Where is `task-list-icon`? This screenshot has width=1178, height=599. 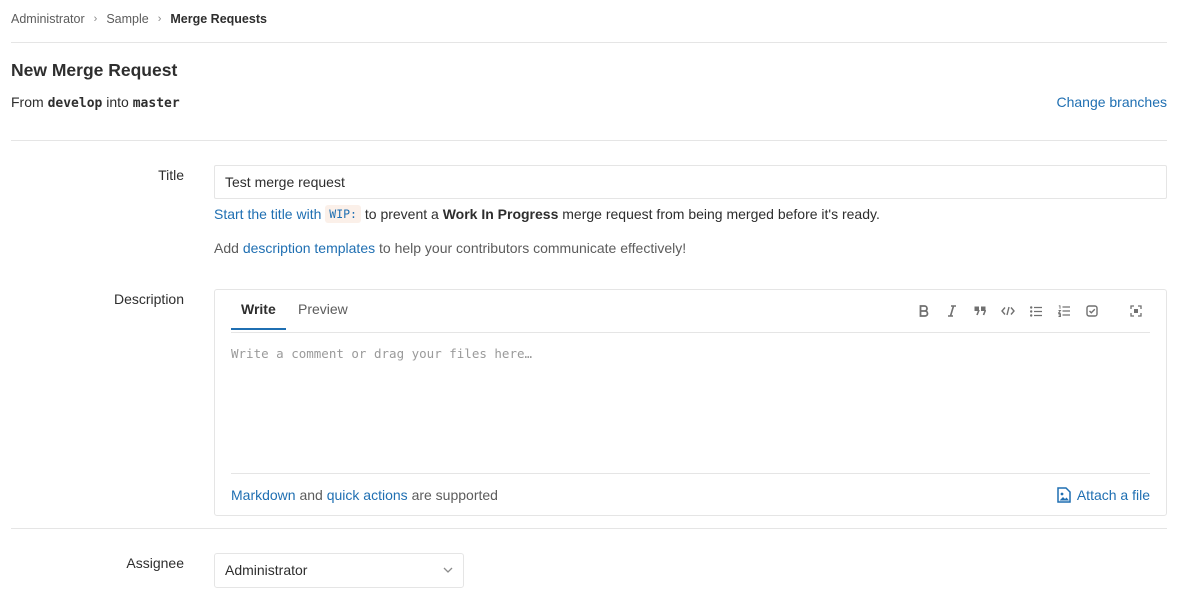
task-list-icon is located at coordinates (1092, 311).